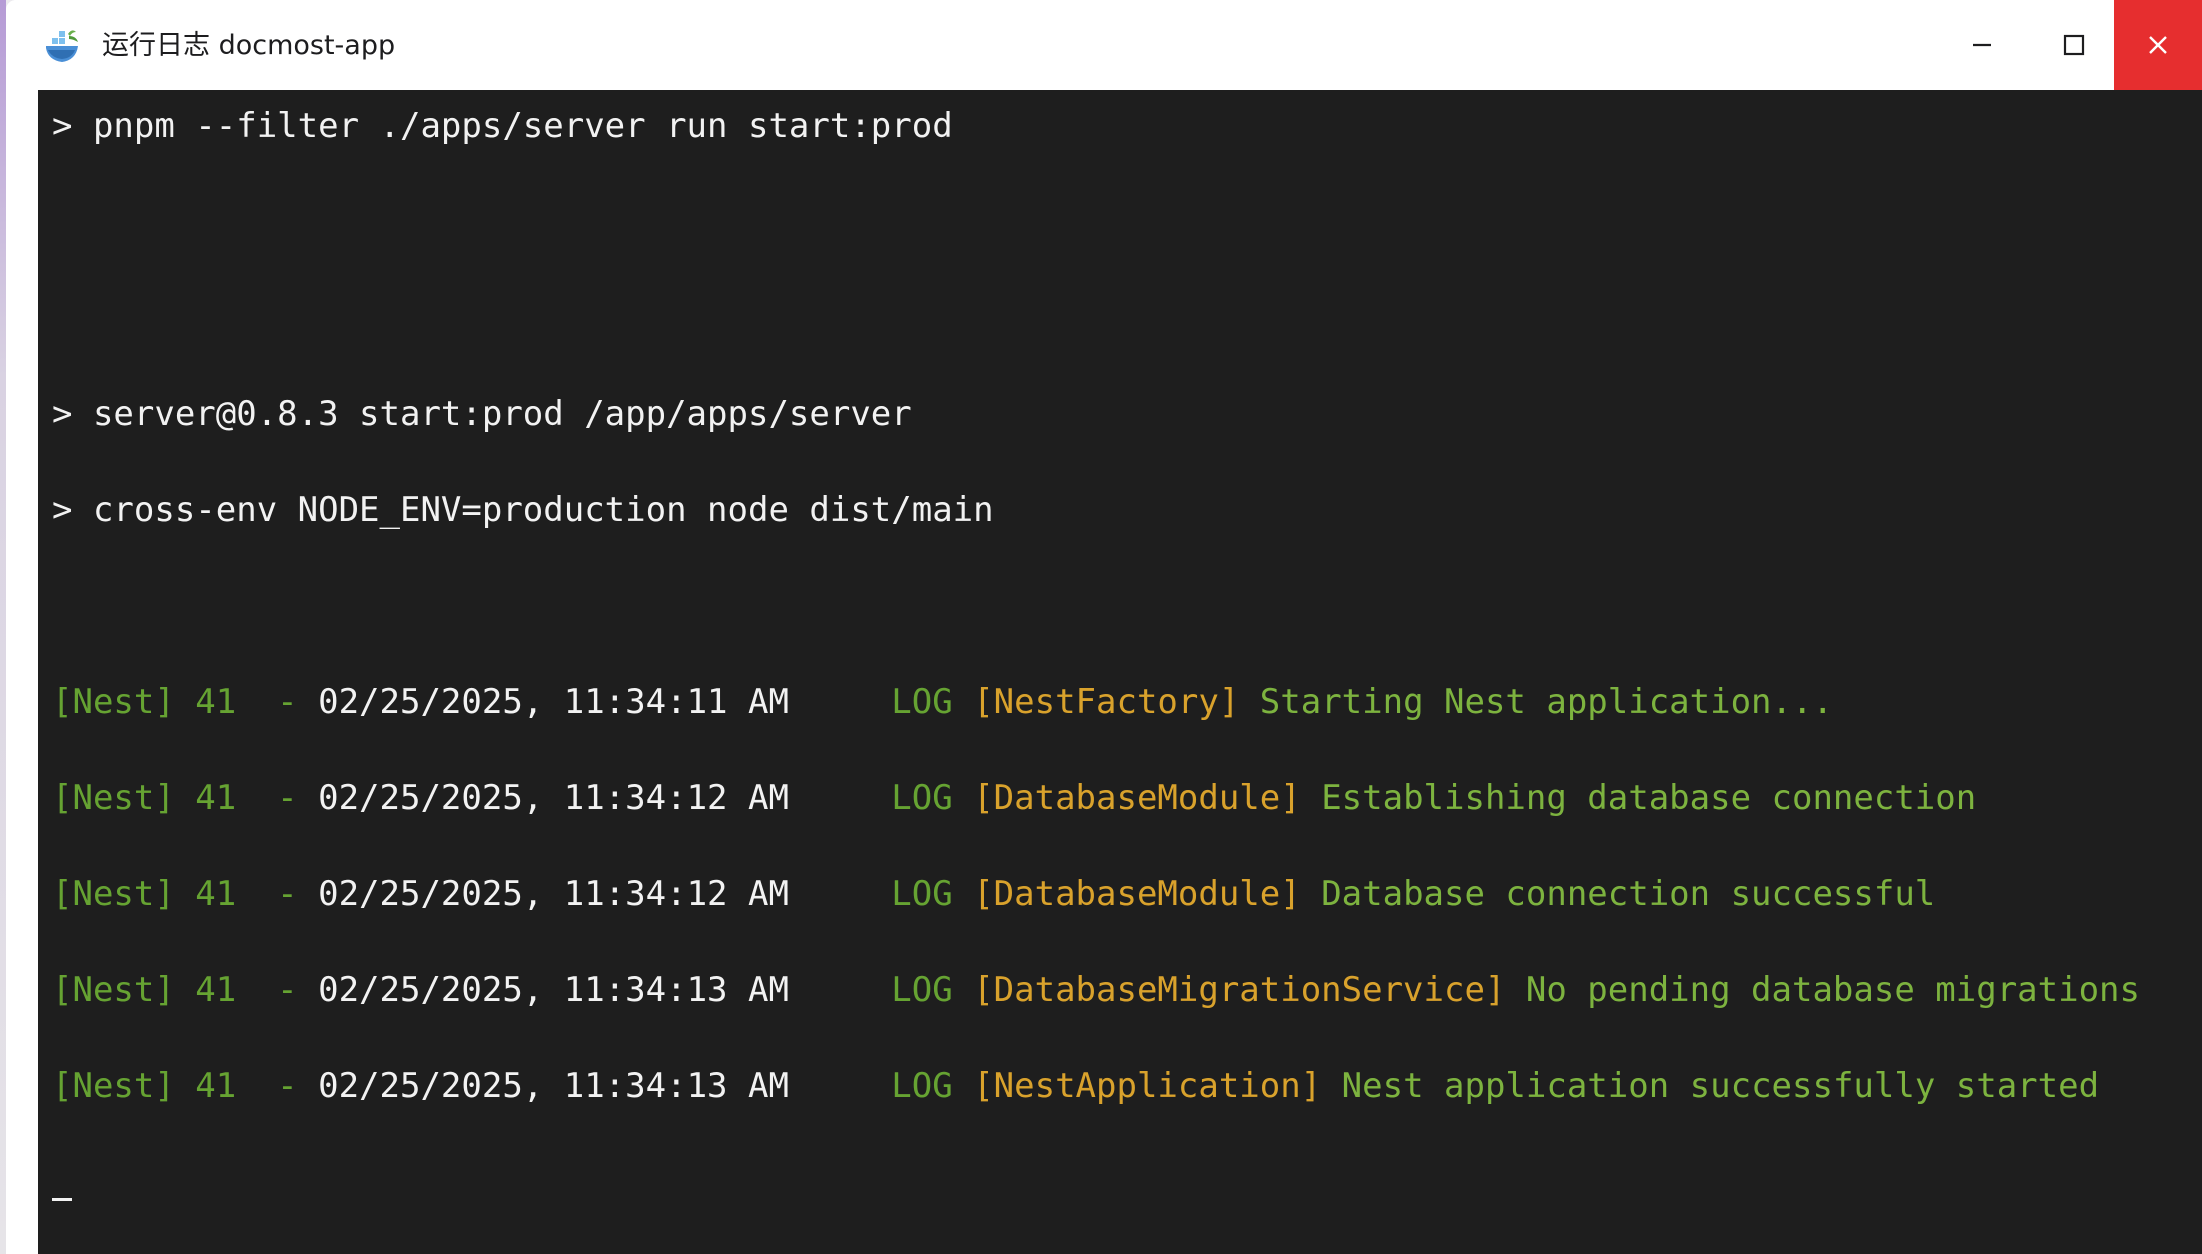 This screenshot has width=2202, height=1254. Describe the element at coordinates (1720, 1086) in the screenshot. I see `log-message: Nest application successfully started` at that location.